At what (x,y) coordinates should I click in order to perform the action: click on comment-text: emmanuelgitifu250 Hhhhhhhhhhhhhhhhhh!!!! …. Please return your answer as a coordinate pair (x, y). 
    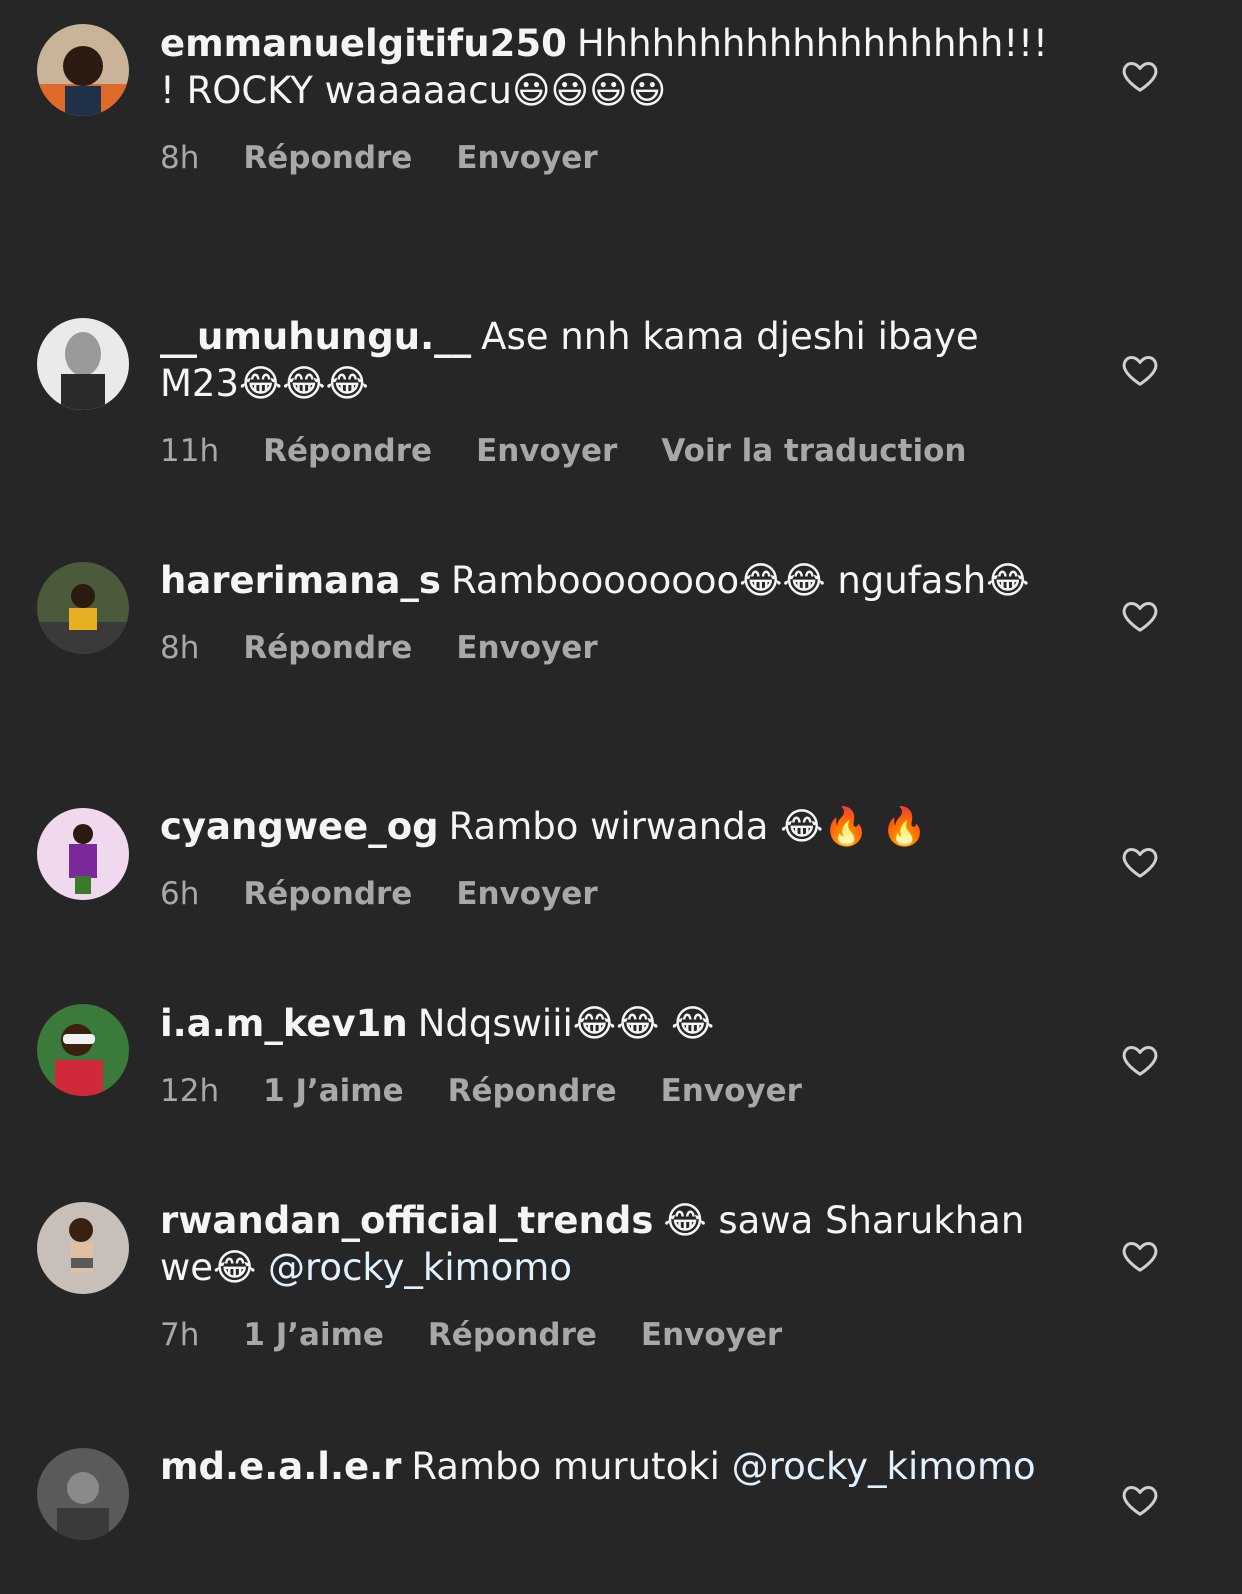
    Looking at the image, I should click on (610, 67).